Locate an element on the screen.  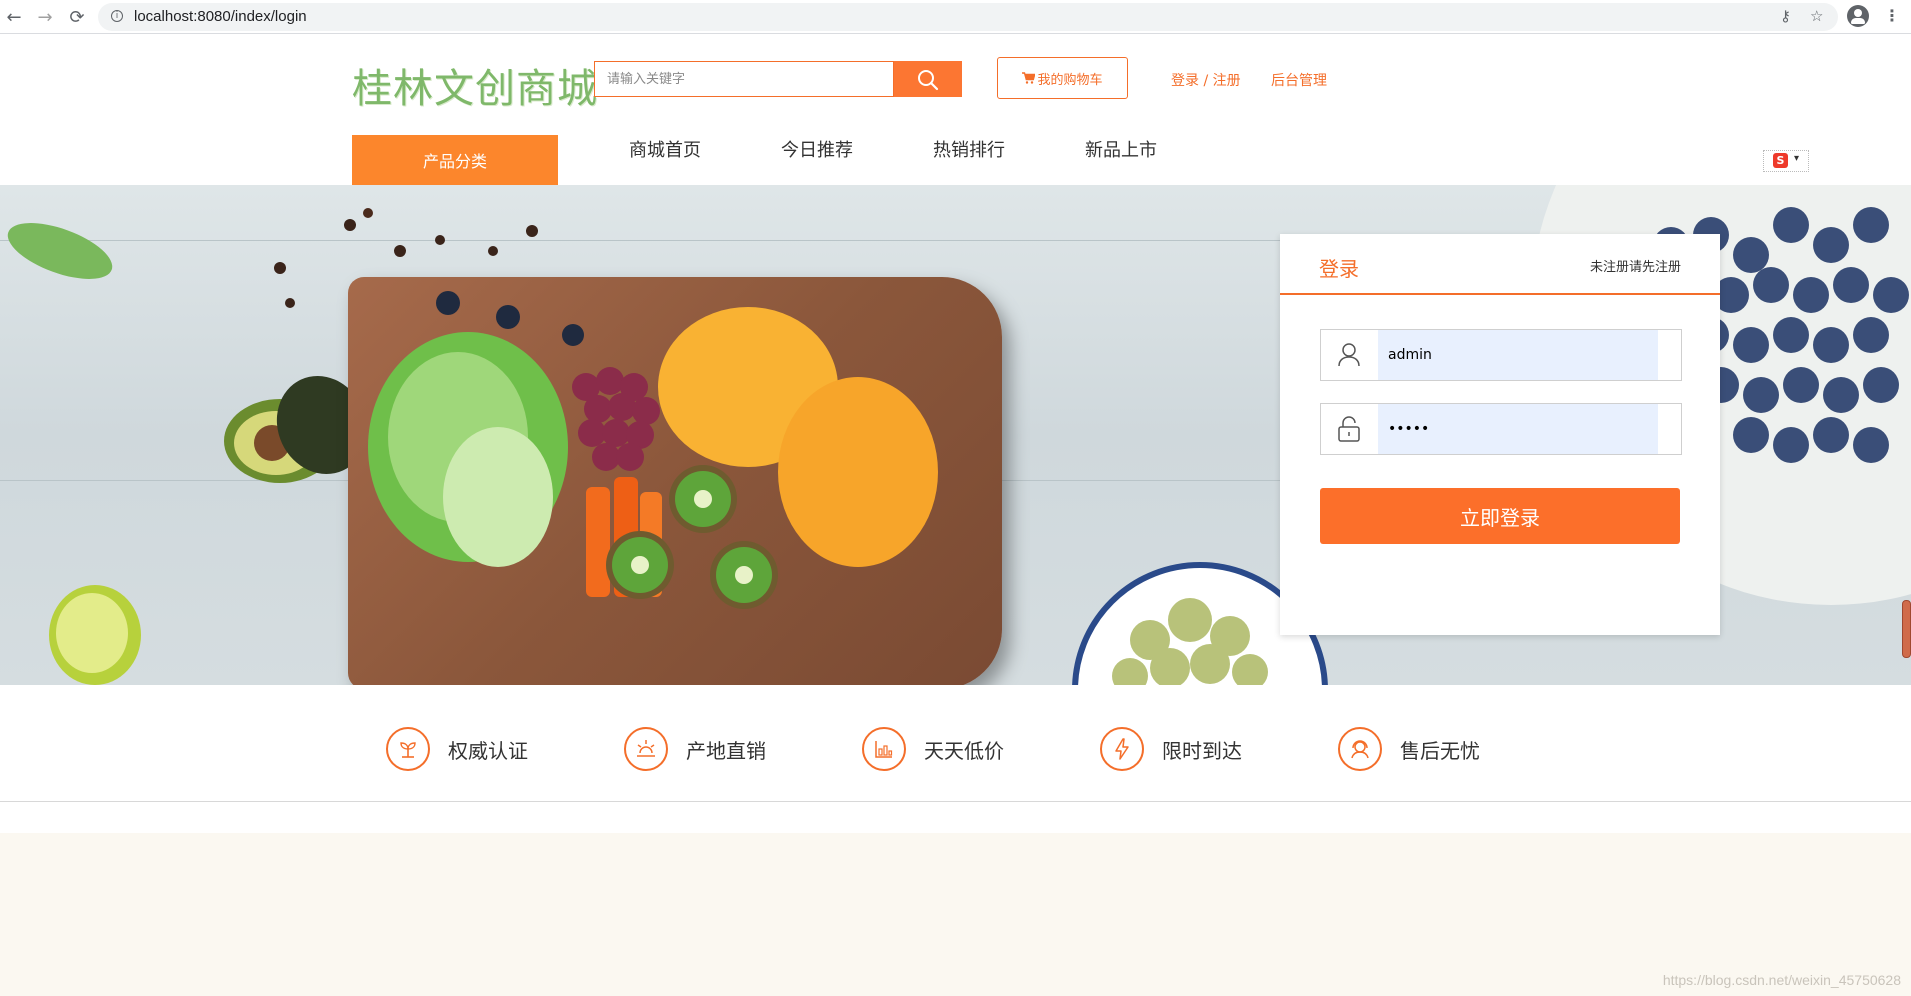
headset-icon is located at coordinates (1360, 749).